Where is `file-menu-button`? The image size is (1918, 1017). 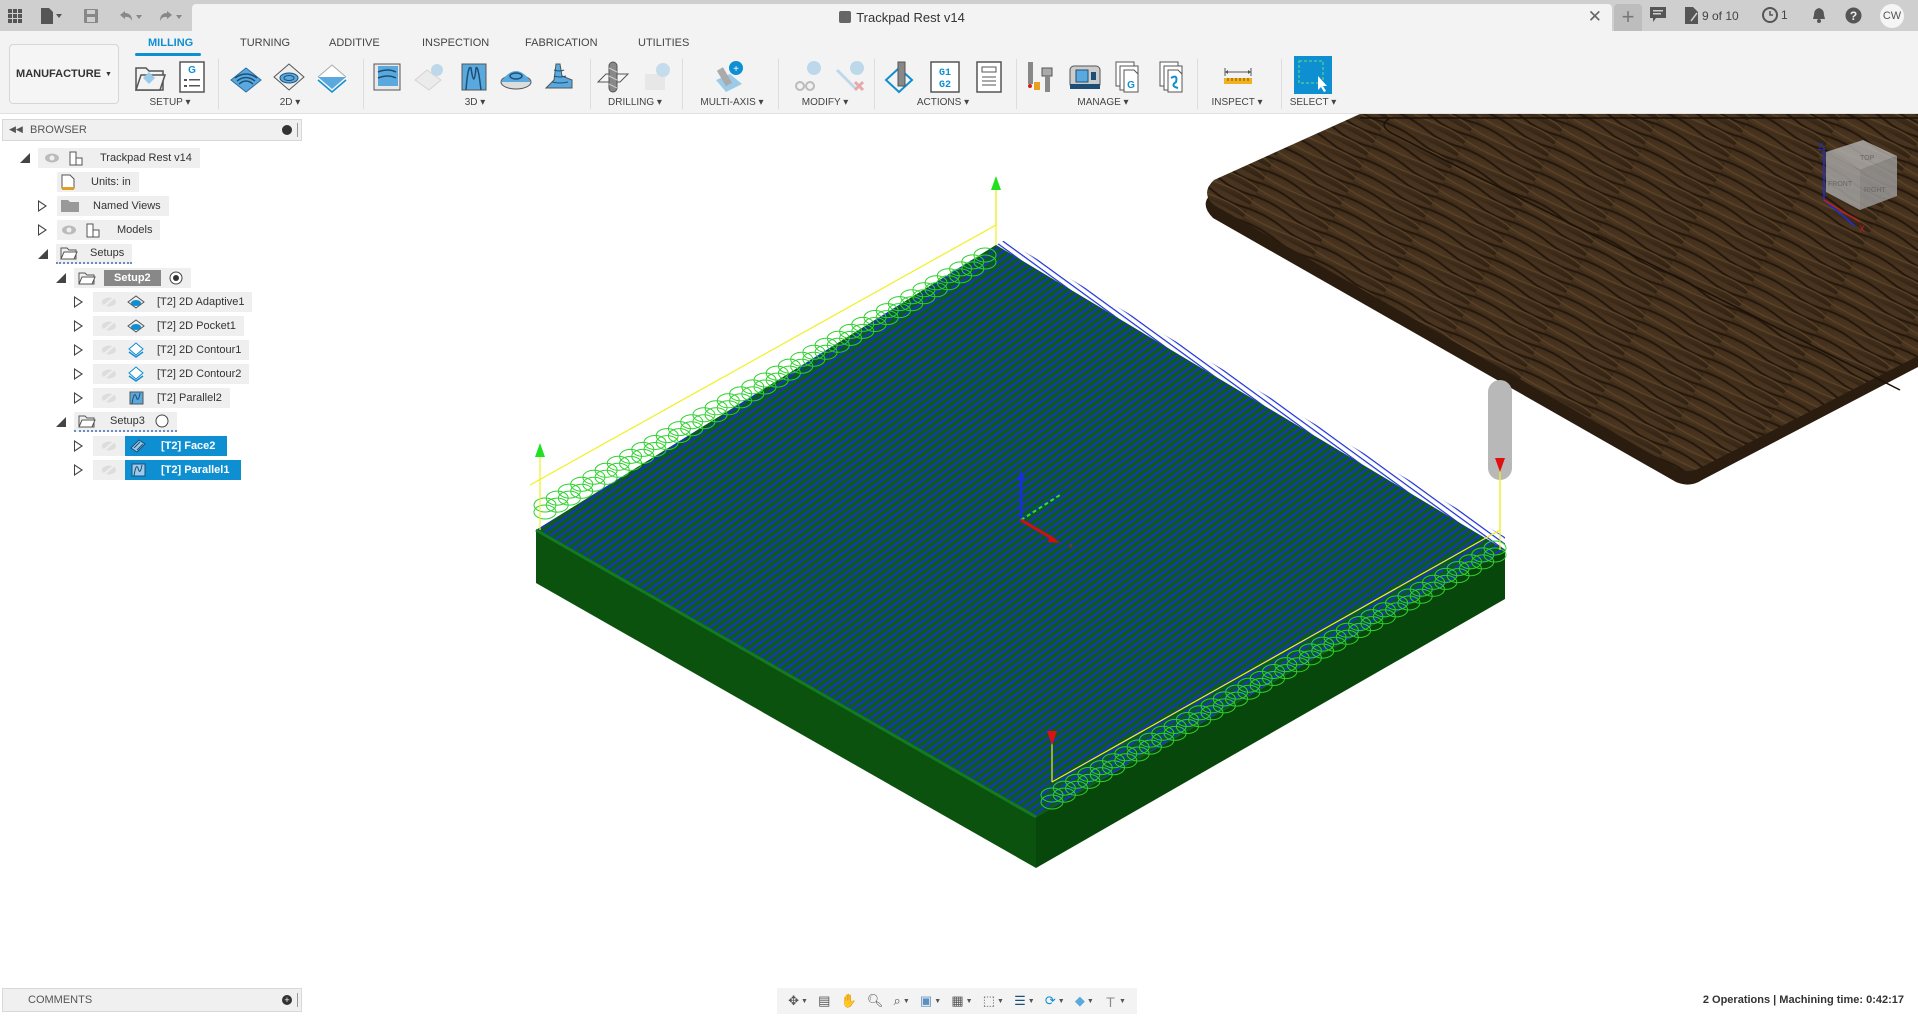 file-menu-button is located at coordinates (52, 15).